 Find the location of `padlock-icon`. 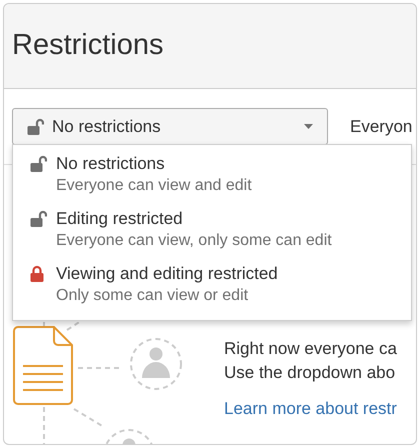

padlock-icon is located at coordinates (37, 273).